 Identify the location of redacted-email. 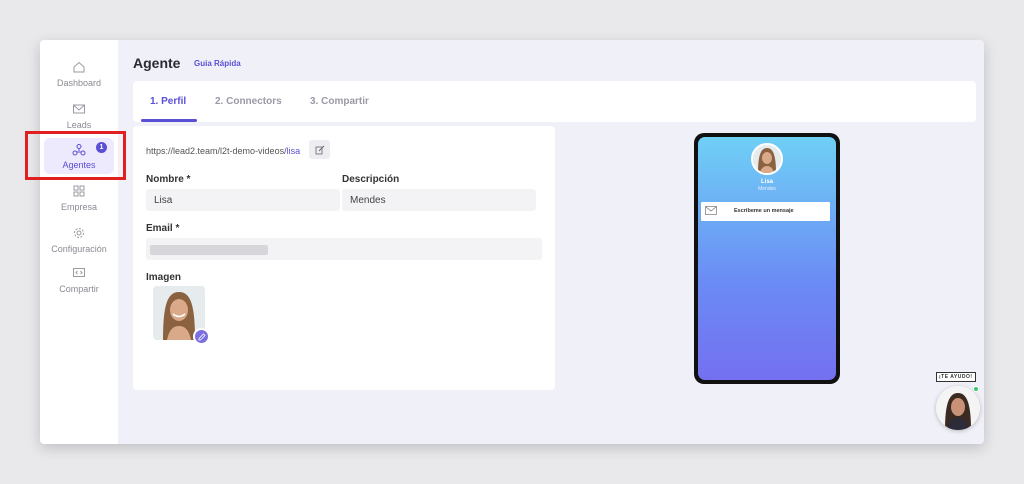
(209, 250).